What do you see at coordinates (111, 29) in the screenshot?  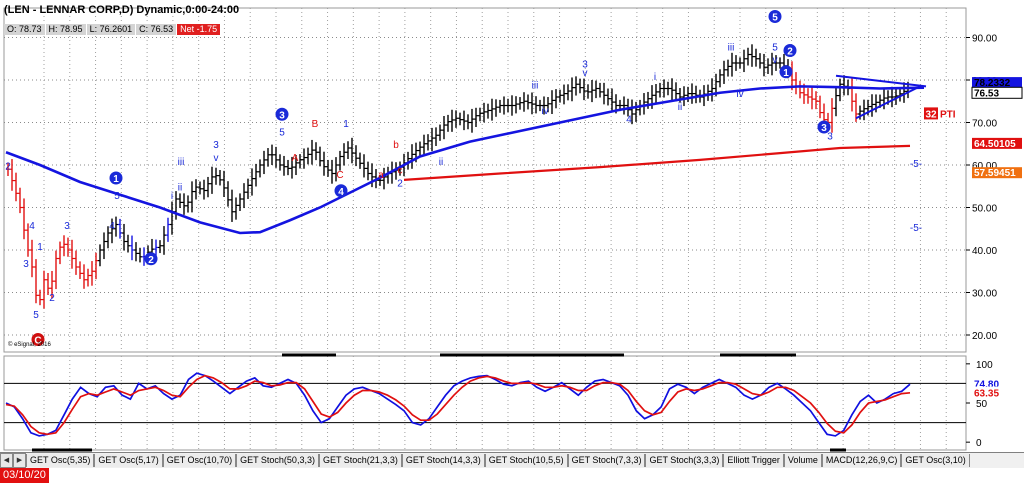 I see `low-value: L: 76.2601` at bounding box center [111, 29].